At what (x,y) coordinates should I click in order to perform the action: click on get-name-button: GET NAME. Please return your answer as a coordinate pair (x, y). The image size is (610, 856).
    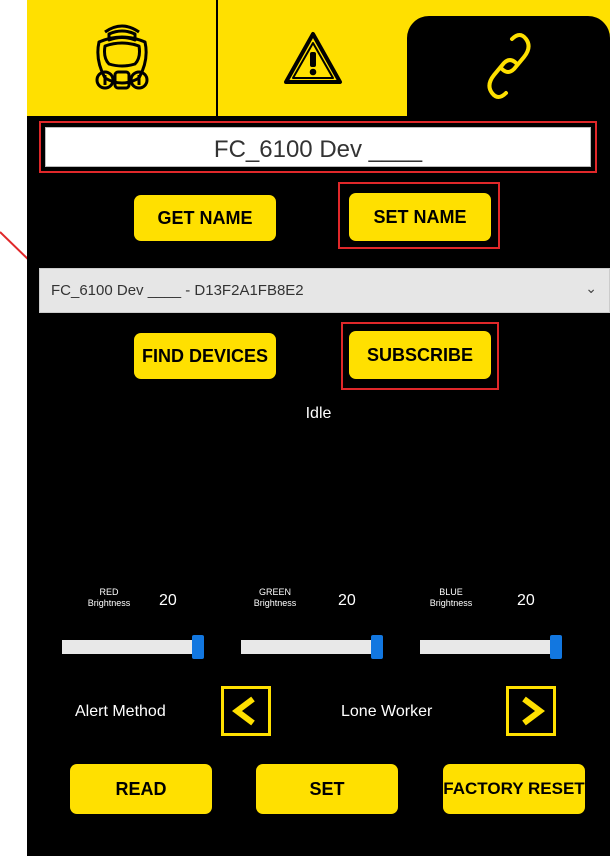
    Looking at the image, I should click on (205, 218).